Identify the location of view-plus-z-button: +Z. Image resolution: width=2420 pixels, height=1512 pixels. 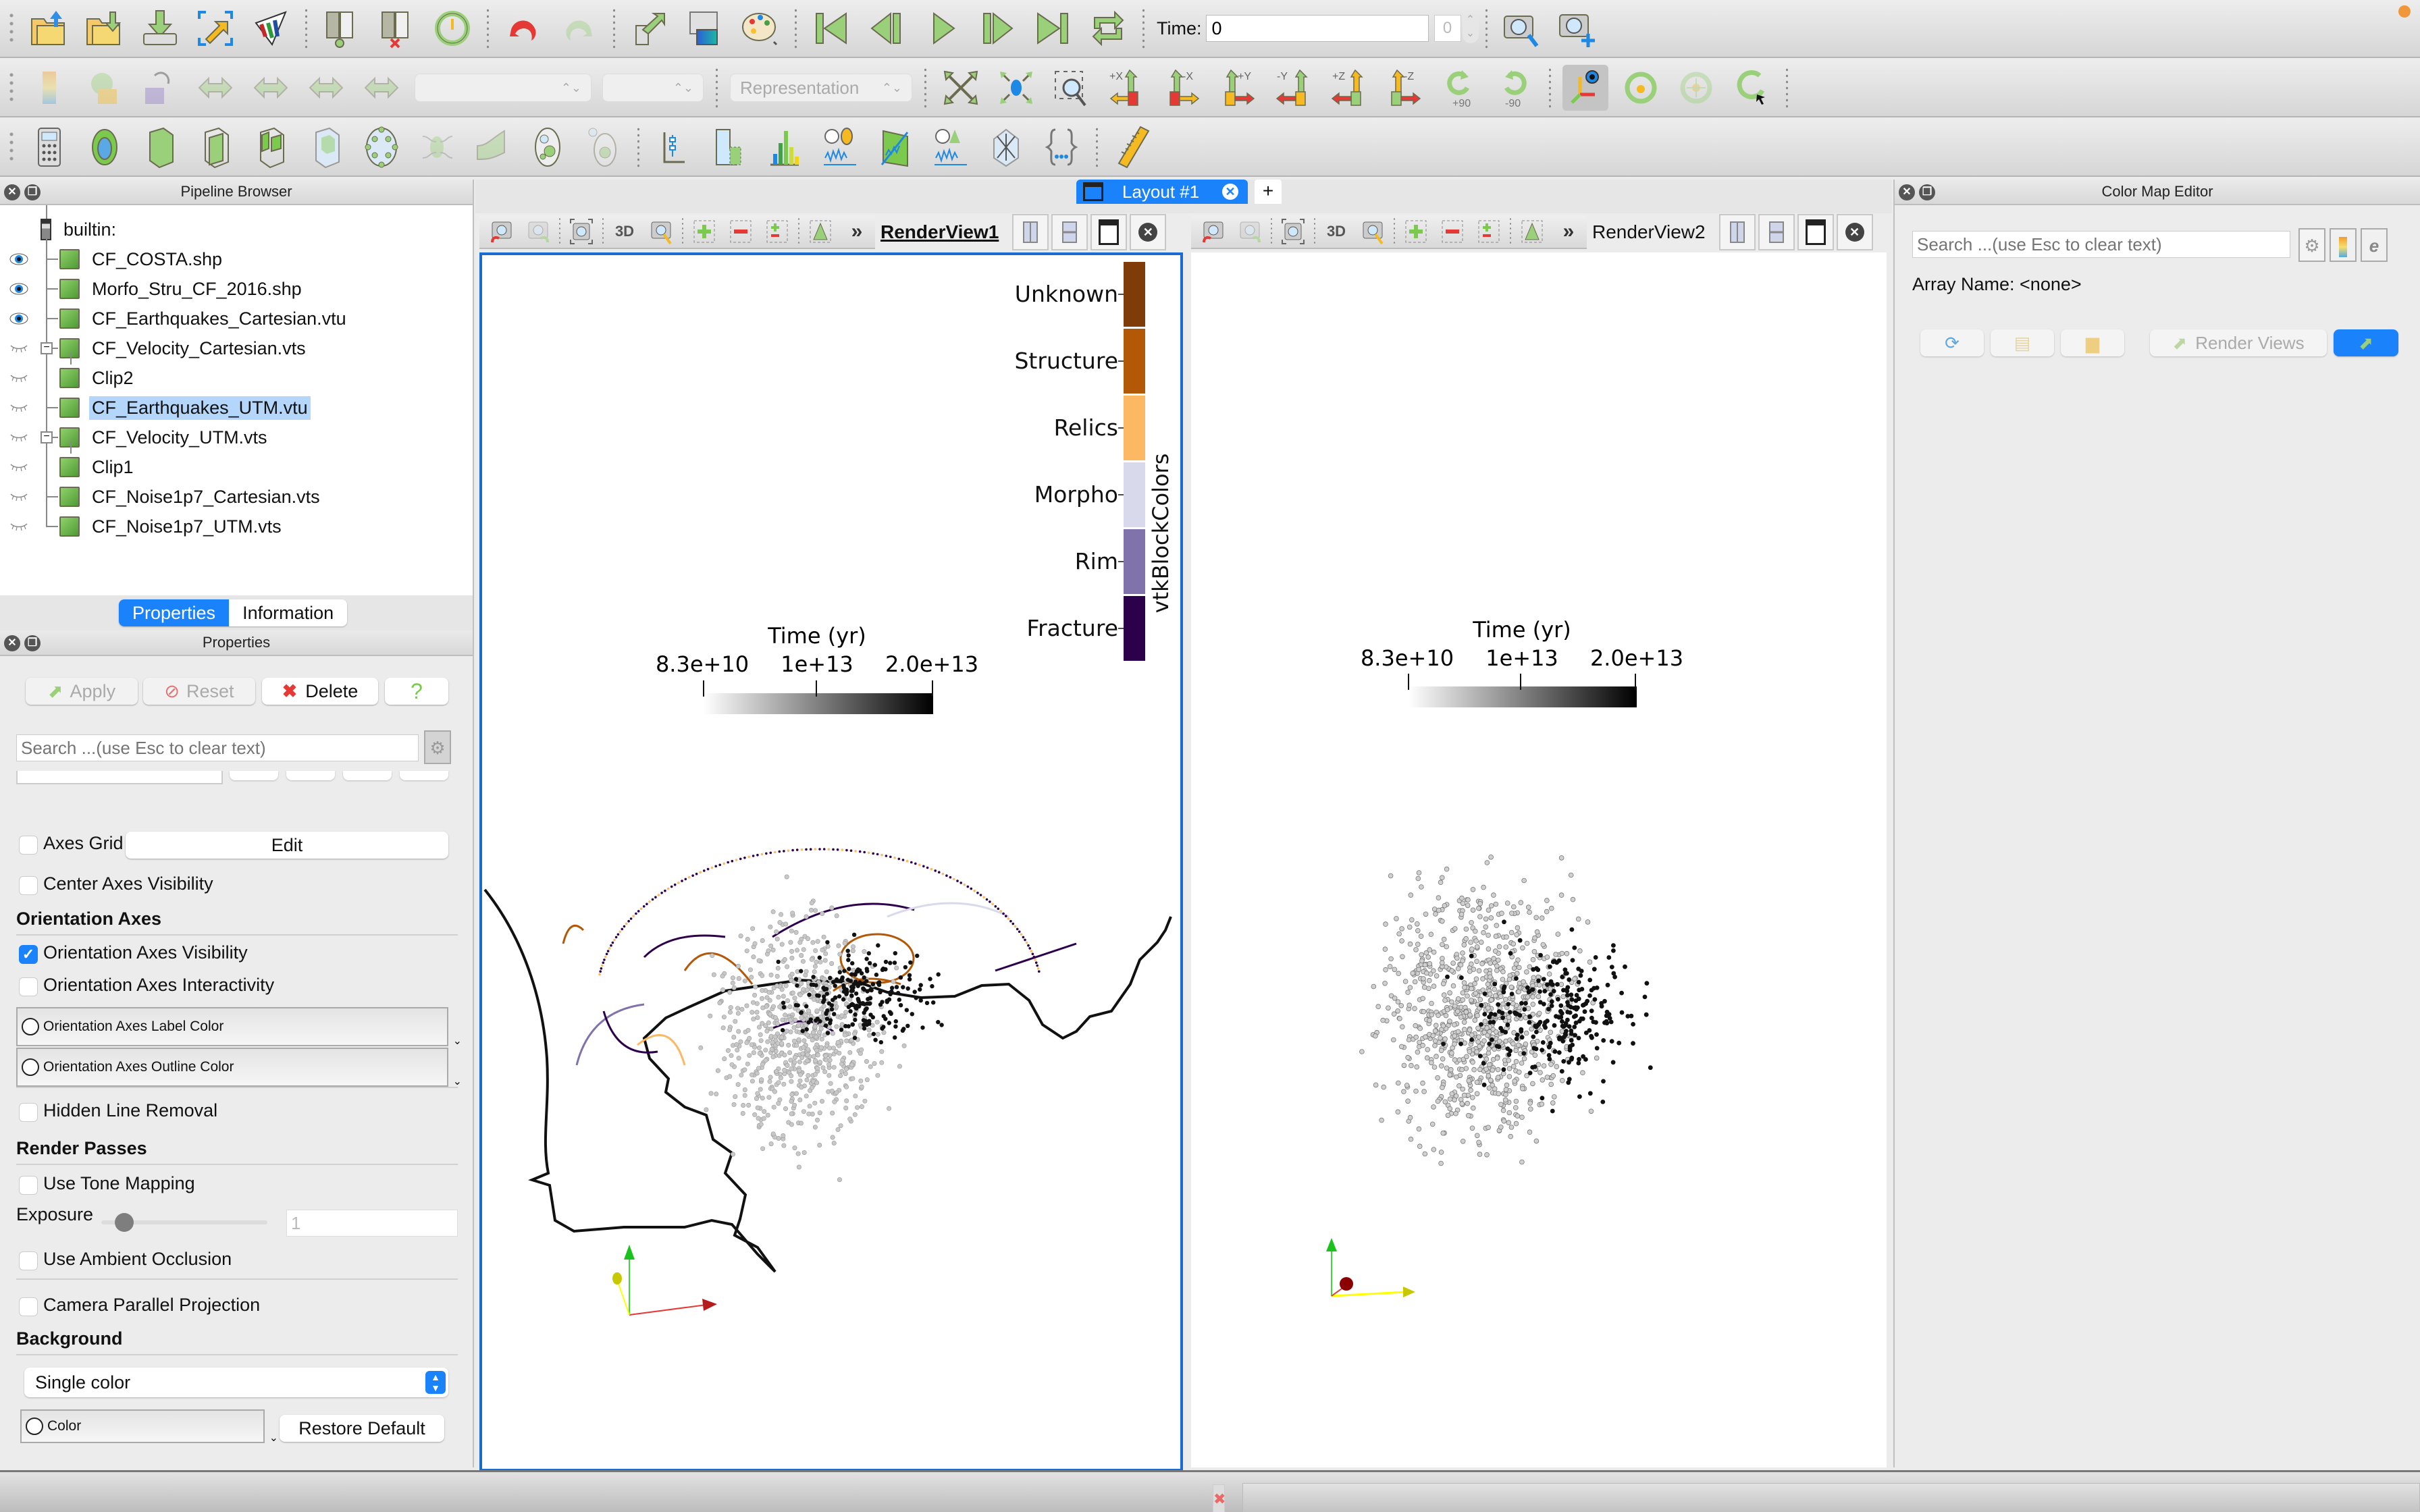
(1348, 88).